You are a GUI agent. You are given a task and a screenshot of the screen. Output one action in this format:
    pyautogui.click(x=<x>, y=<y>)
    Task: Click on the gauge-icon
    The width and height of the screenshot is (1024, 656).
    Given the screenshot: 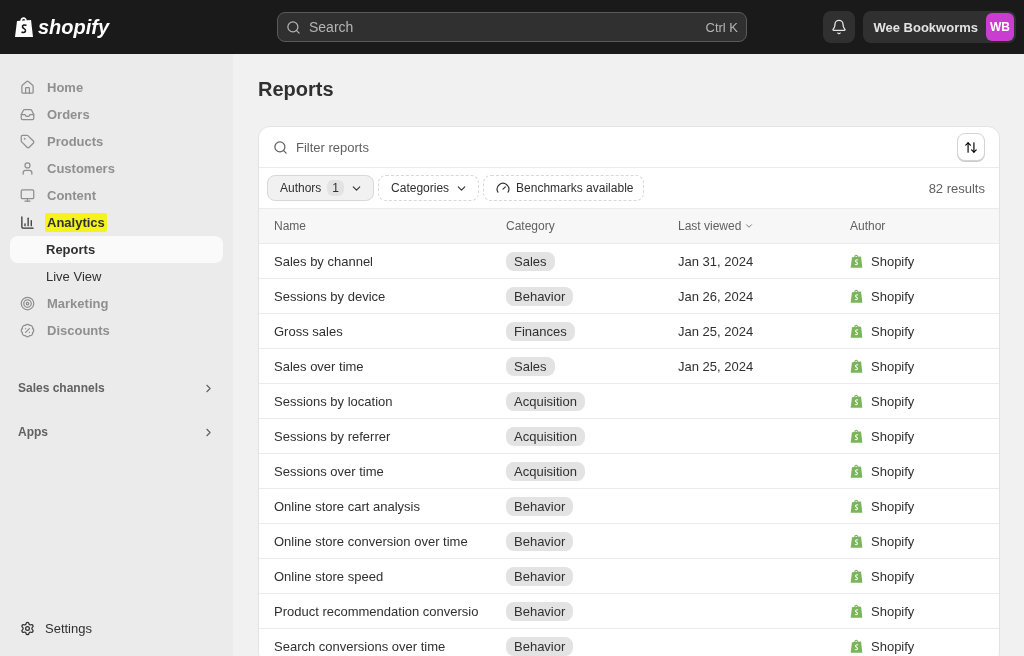 What is the action you would take?
    pyautogui.click(x=503, y=188)
    